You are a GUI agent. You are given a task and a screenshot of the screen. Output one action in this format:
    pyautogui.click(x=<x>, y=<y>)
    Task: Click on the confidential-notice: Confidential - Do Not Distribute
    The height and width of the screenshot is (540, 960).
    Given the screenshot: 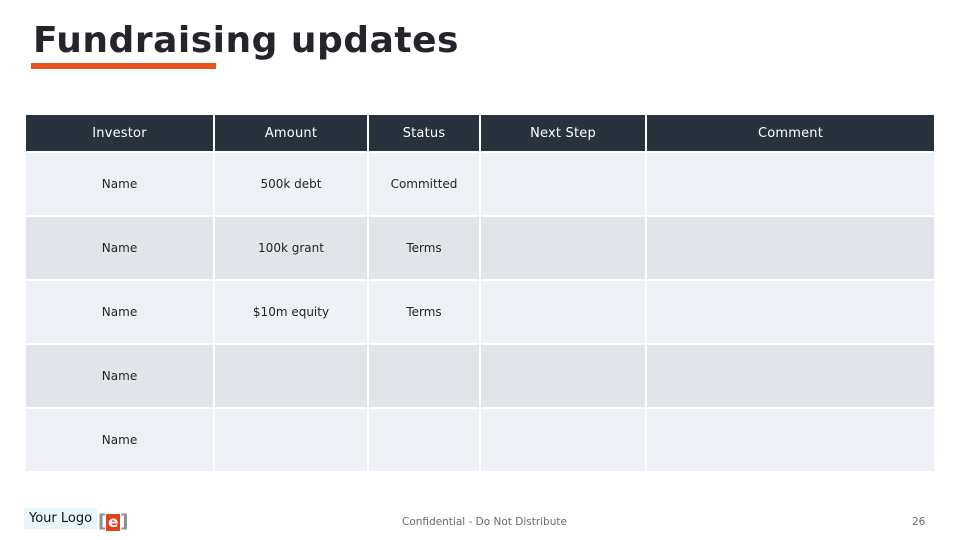 What is the action you would take?
    pyautogui.click(x=484, y=522)
    